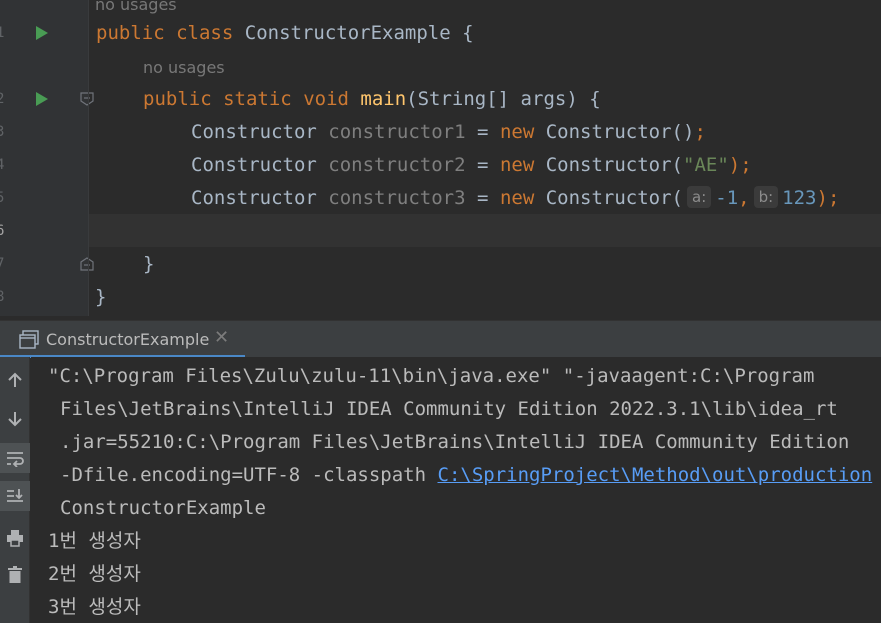  Describe the element at coordinates (372, 99) in the screenshot. I see `code-line-2: public static void main(String[] args) {` at that location.